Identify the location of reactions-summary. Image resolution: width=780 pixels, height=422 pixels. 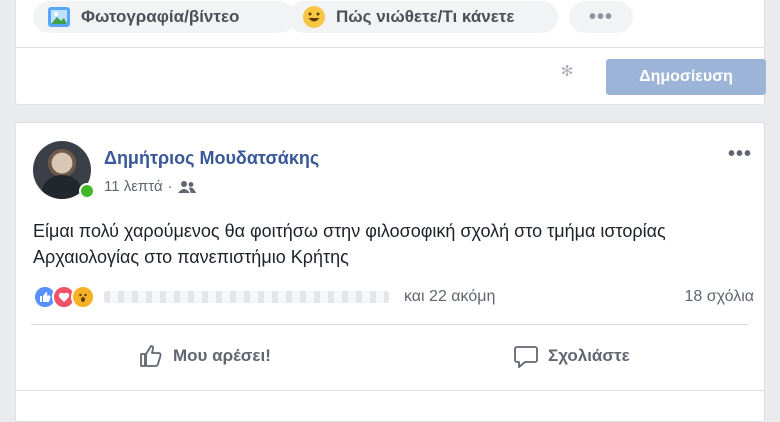
(211, 297).